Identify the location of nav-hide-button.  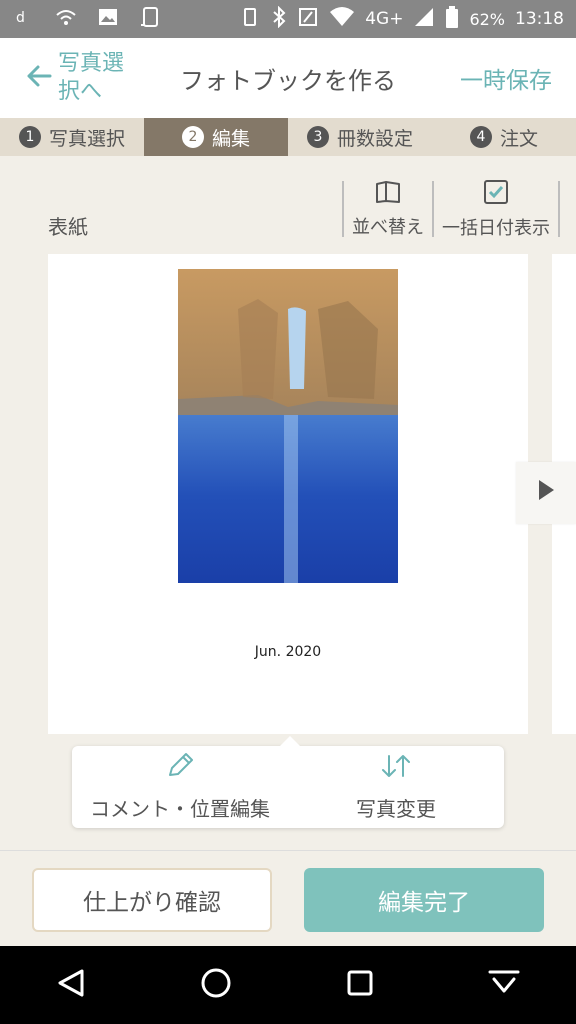
(504, 985).